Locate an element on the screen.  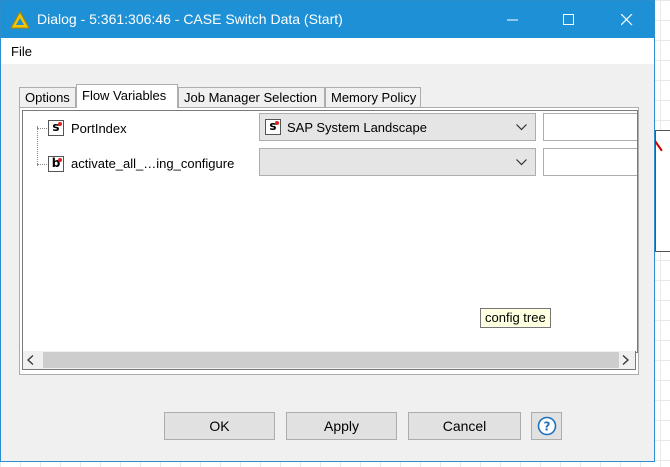
output-variable-input-portindex is located at coordinates (590, 127).